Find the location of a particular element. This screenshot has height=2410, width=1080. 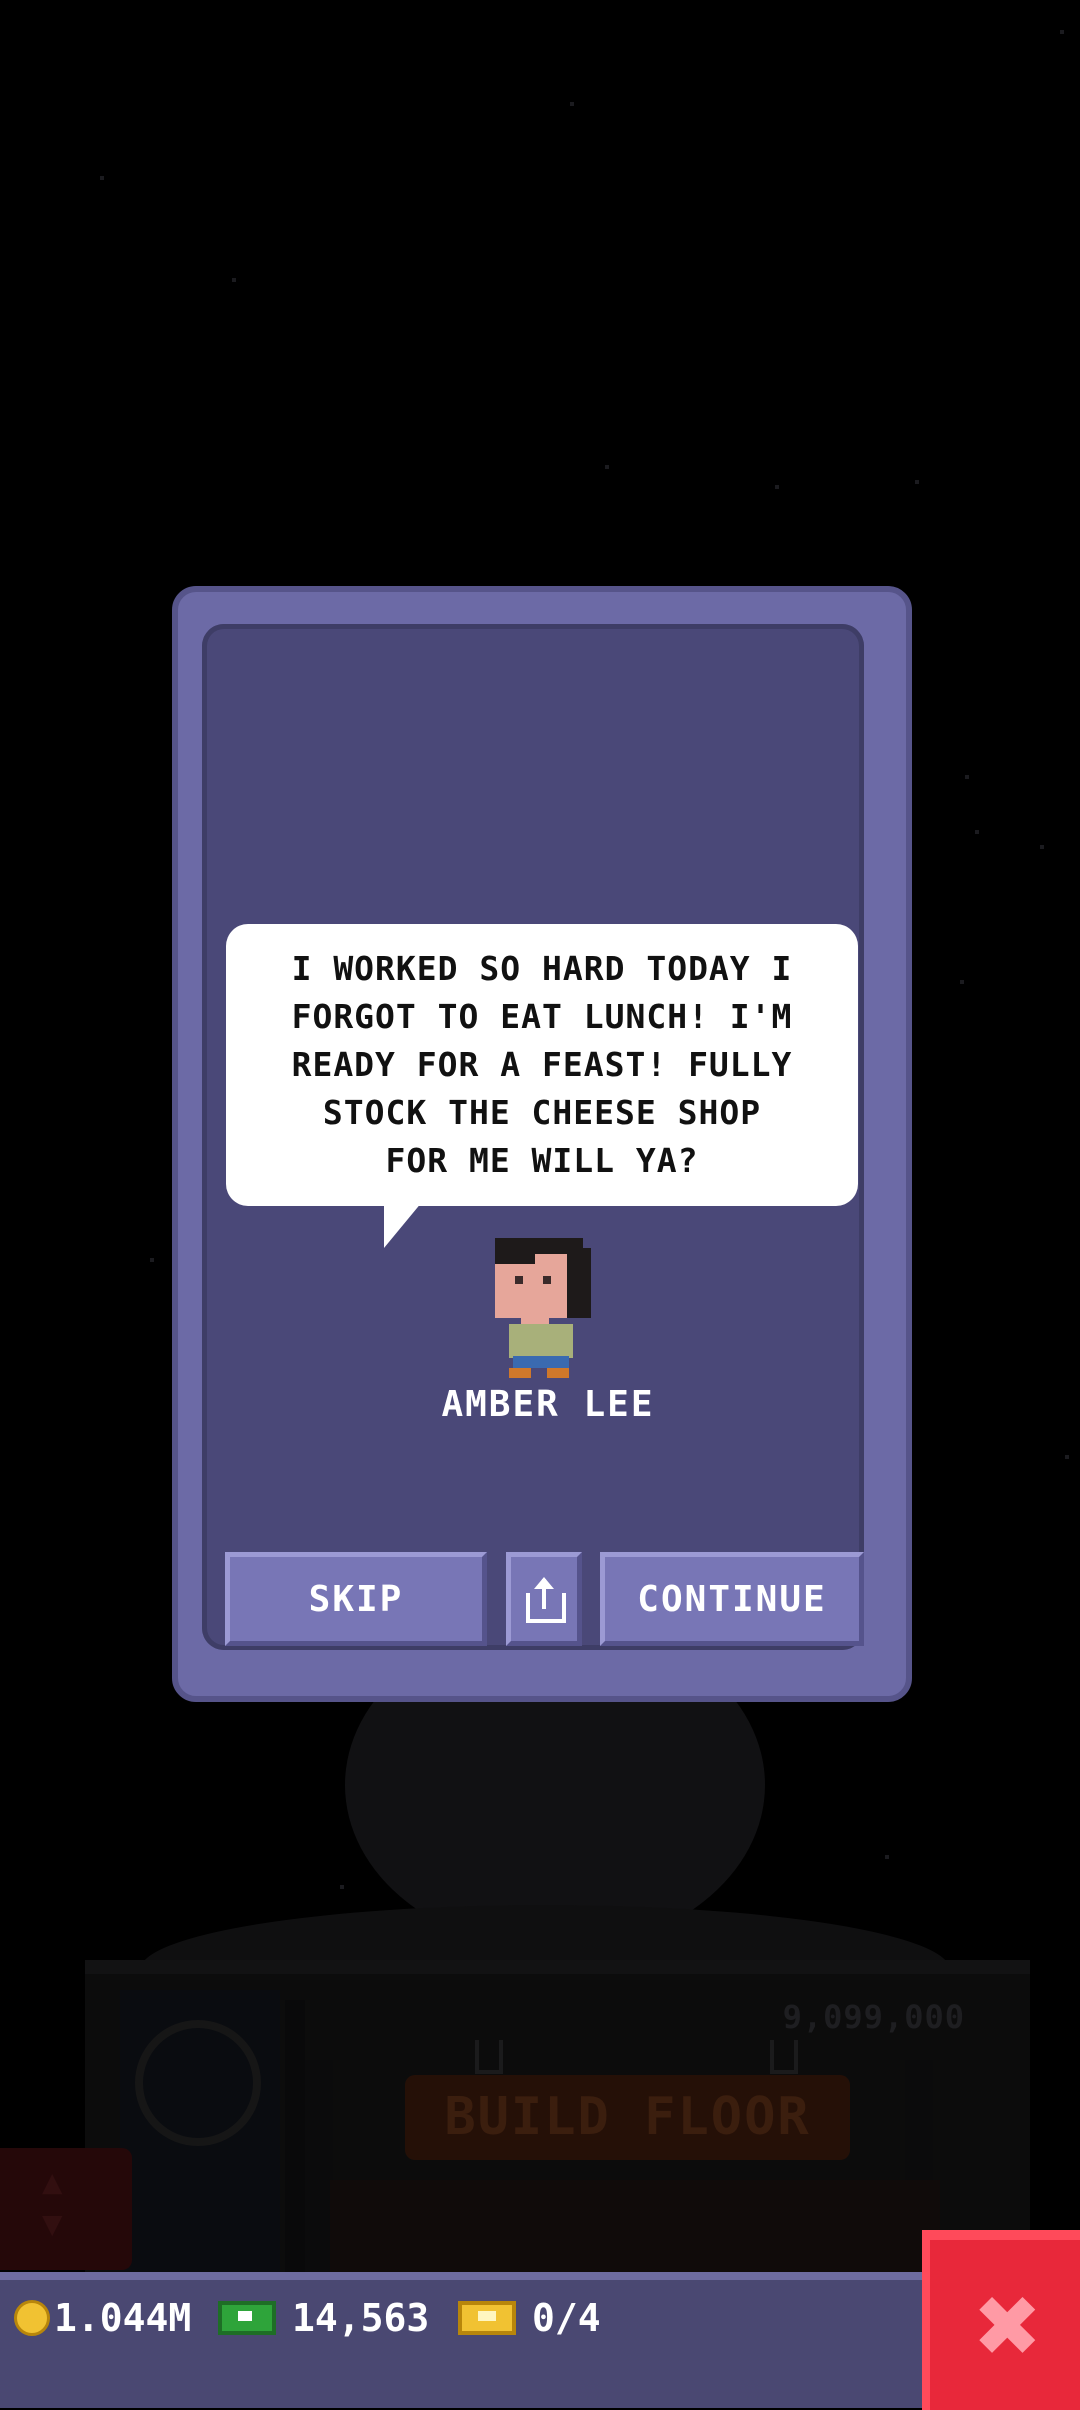

coins-stat: 1.044M is located at coordinates (102, 2318).